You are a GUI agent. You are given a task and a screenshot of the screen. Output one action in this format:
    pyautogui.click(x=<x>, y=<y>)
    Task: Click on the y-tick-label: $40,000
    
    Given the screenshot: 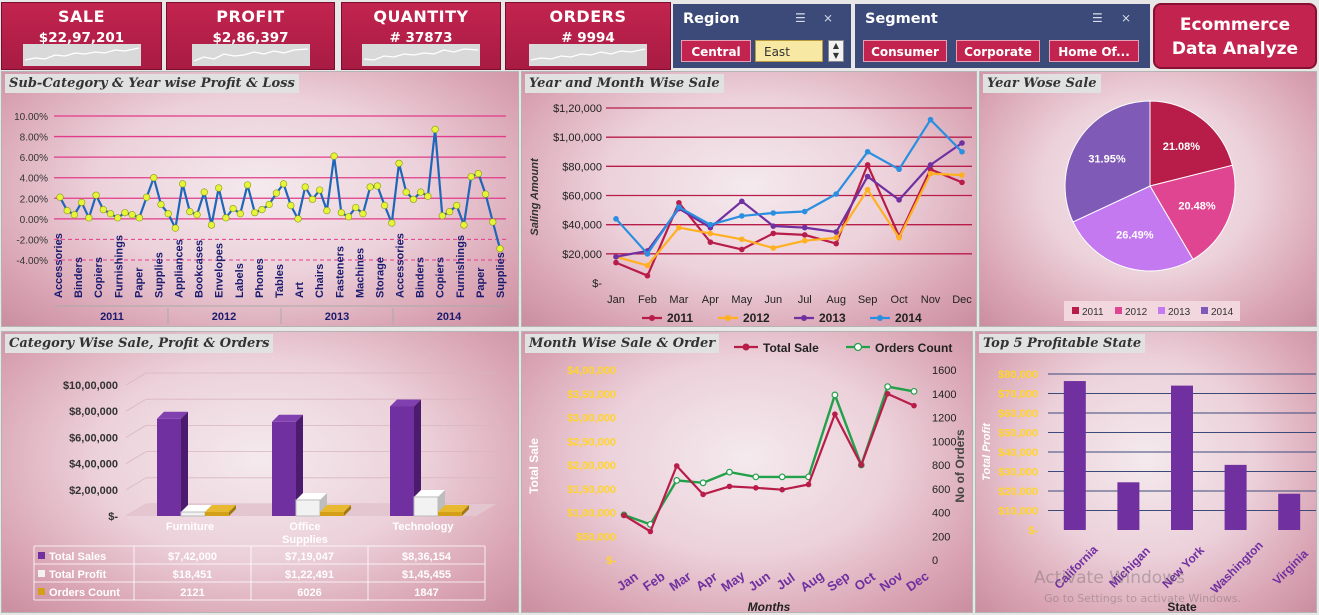 What is the action you would take?
    pyautogui.click(x=1018, y=453)
    